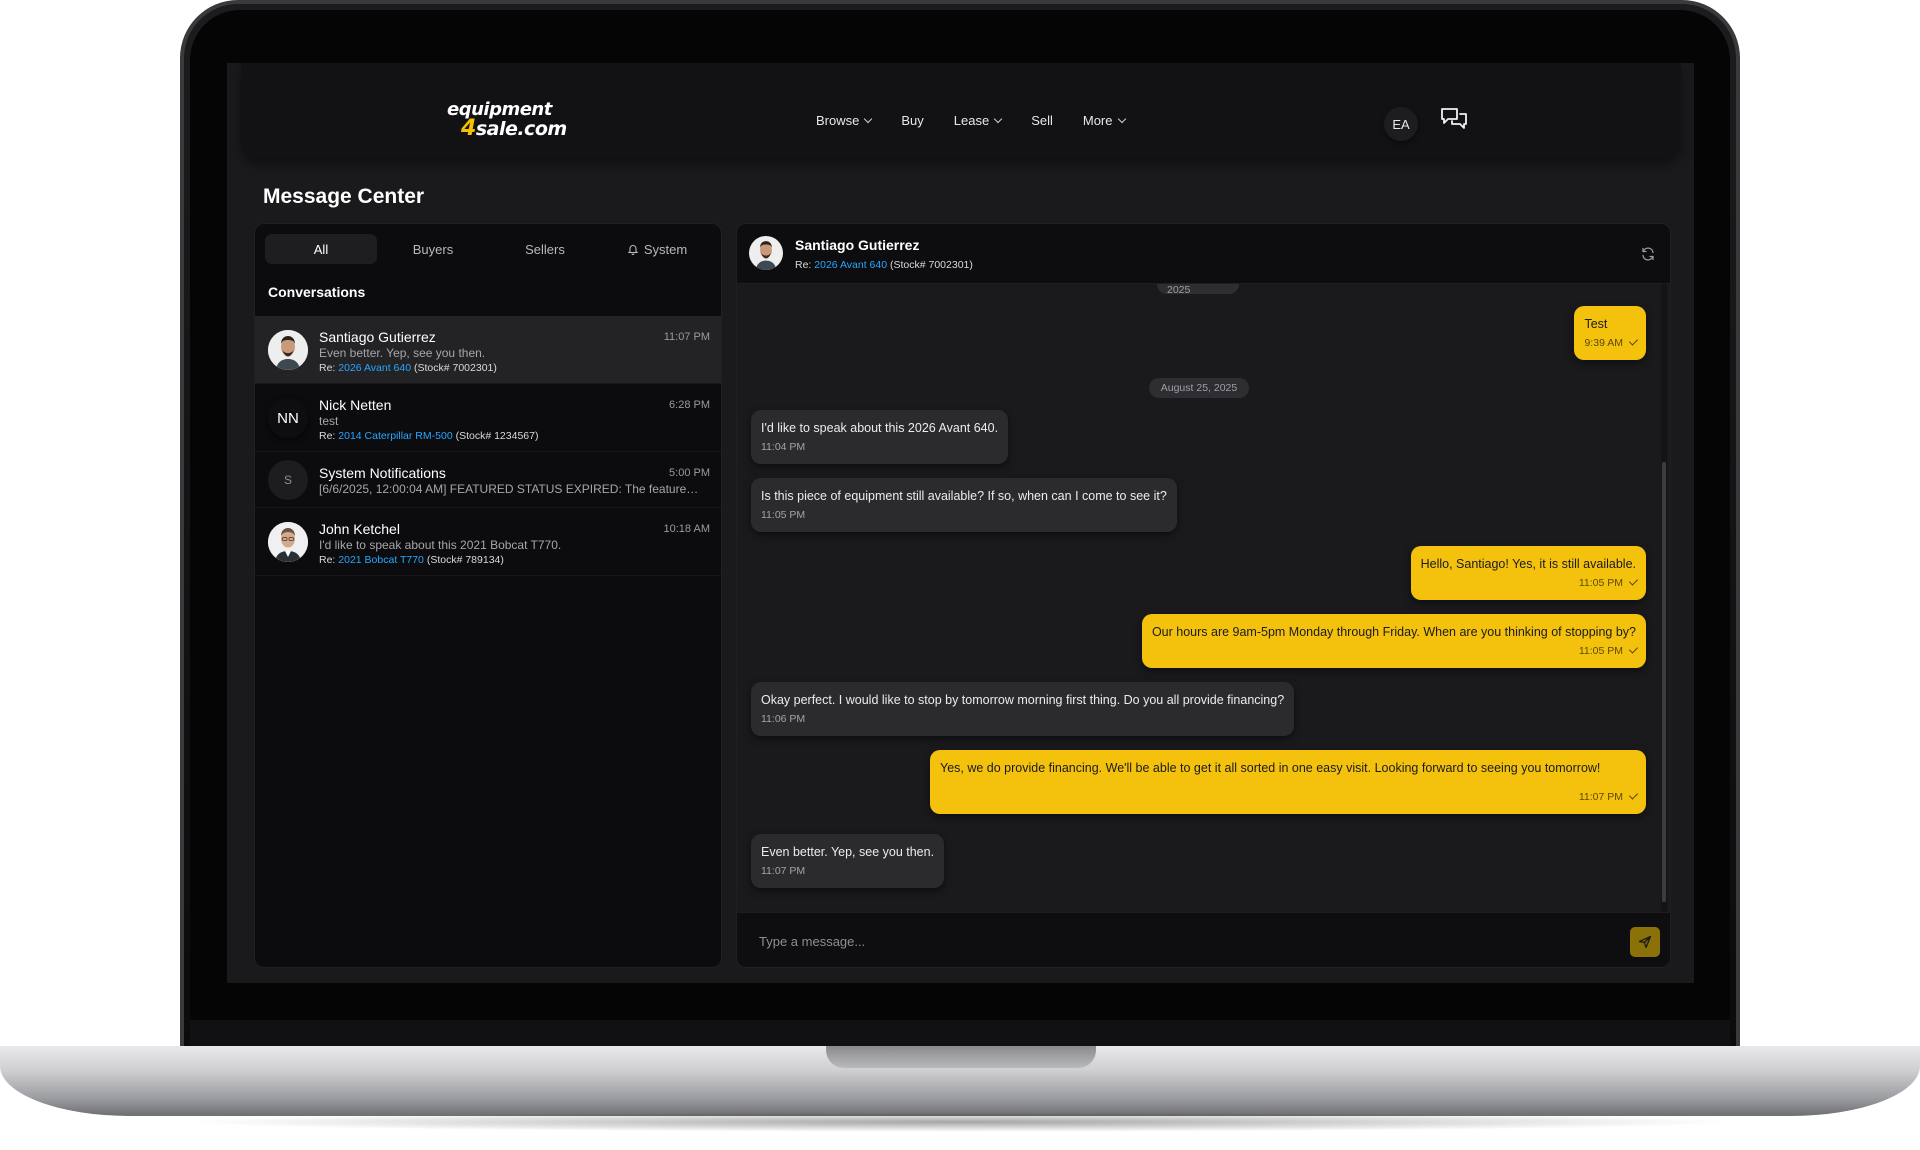 The image size is (1920, 1150). I want to click on message-time: 11:06 PM, so click(783, 719).